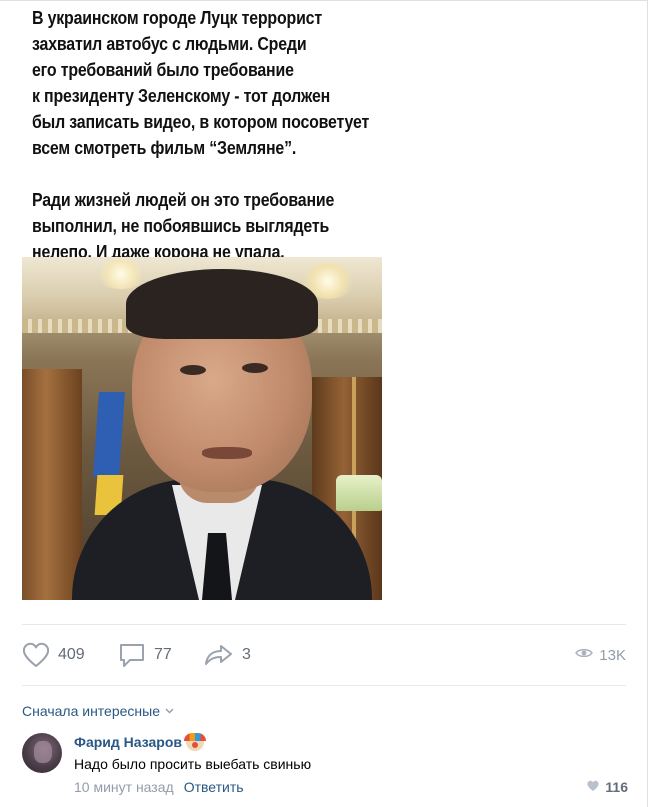 Image resolution: width=650 pixels, height=807 pixels. Describe the element at coordinates (183, 199) in the screenshot. I see `meme-line: Ради жизней людей он это требование` at that location.